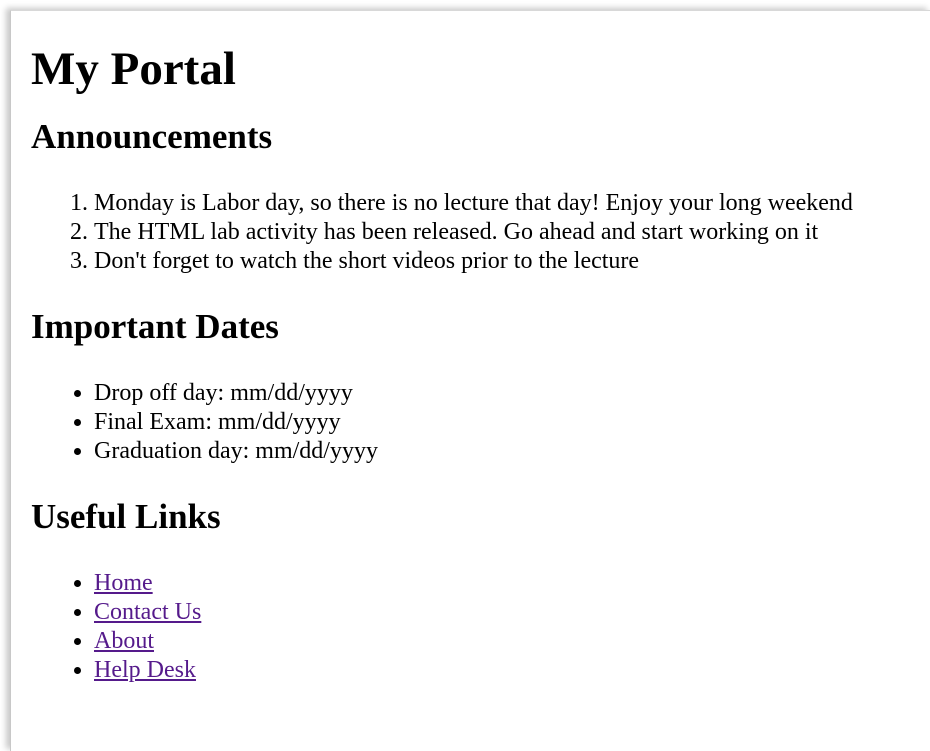  Describe the element at coordinates (512, 670) in the screenshot. I see `link-item: Help Desk` at that location.